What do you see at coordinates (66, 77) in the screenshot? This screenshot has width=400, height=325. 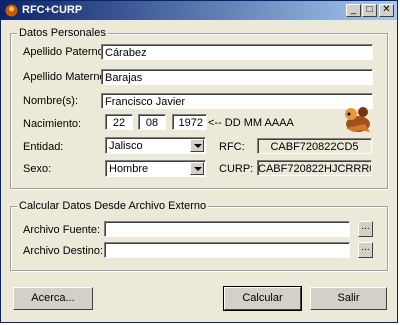 I see `materno-label: Apellido Materno:` at bounding box center [66, 77].